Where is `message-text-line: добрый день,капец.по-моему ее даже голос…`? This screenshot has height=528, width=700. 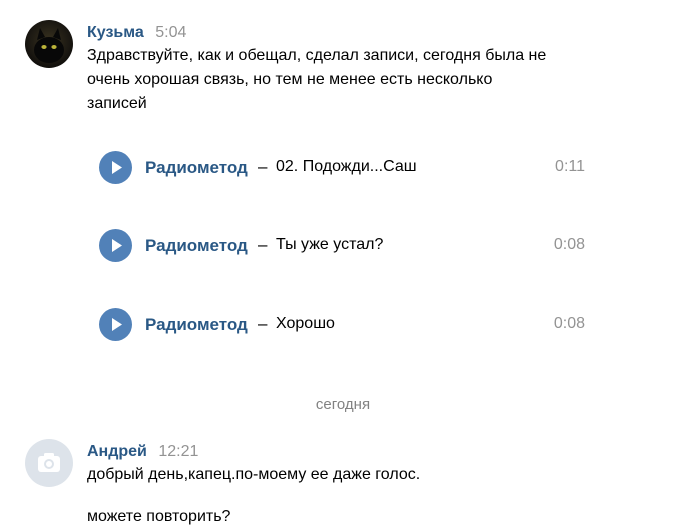
message-text-line: добрый день,капец.по-моему ее даже голос… is located at coordinates (254, 474).